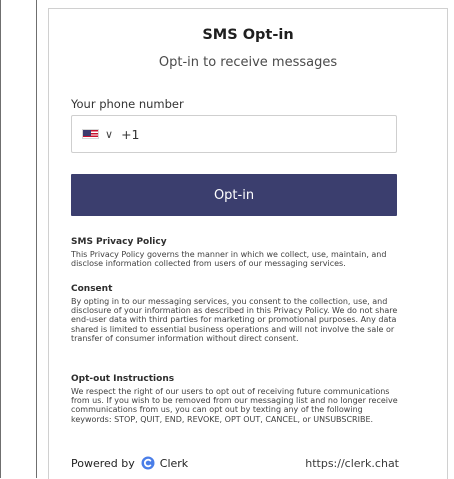 The image size is (454, 479). What do you see at coordinates (127, 104) in the screenshot?
I see `phone-label: Your phone number` at bounding box center [127, 104].